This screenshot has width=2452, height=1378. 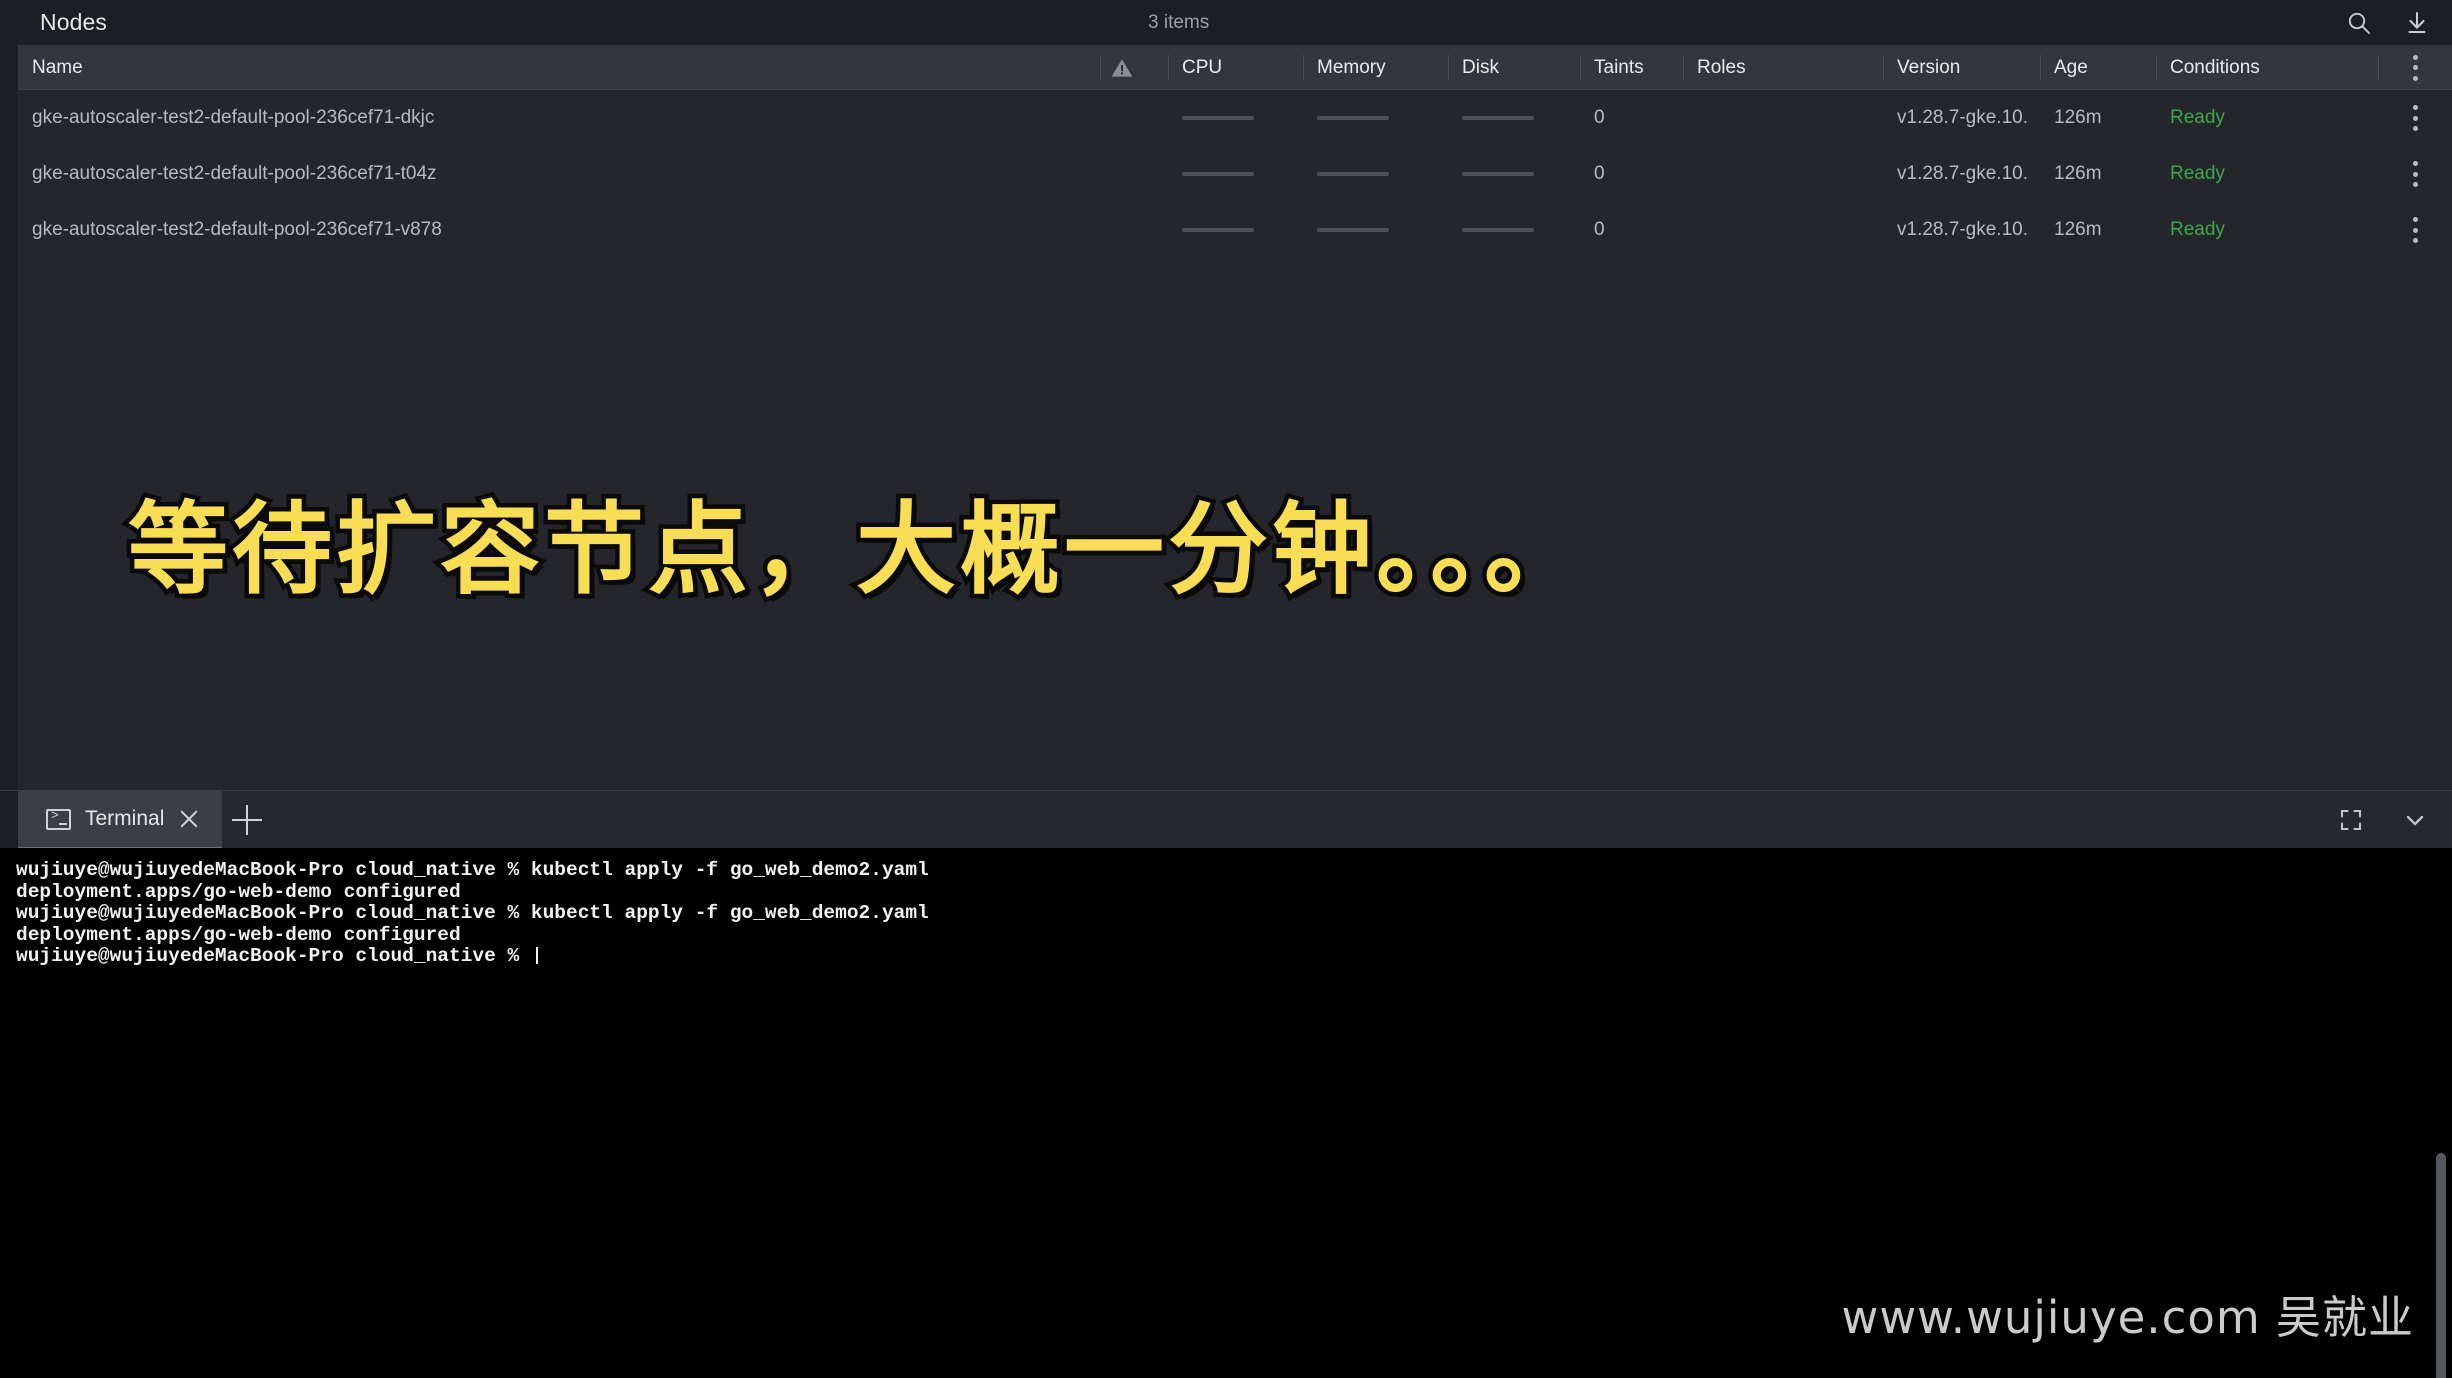 What do you see at coordinates (856, 550) in the screenshot?
I see `overlay-caption: 等待扩容节点，大概一分钟。。。` at bounding box center [856, 550].